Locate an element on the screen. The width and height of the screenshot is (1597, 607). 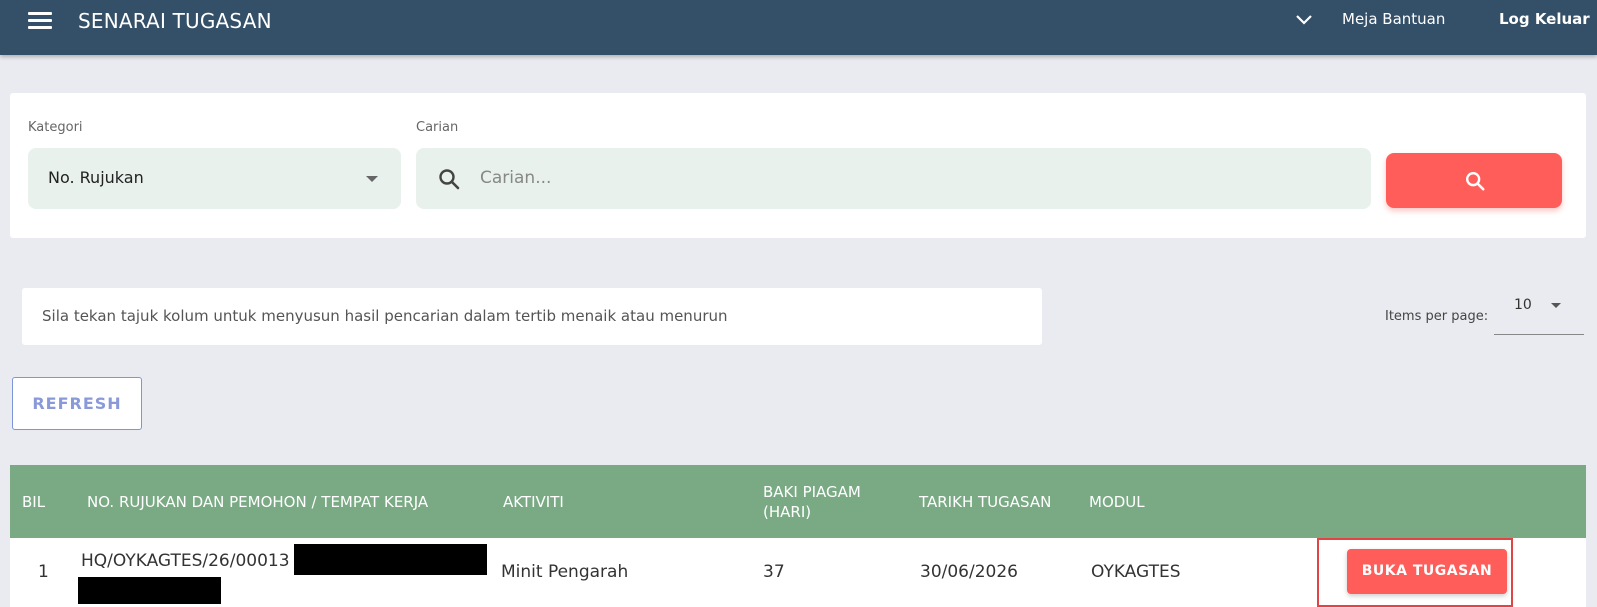
search-label: Carian is located at coordinates (437, 127).